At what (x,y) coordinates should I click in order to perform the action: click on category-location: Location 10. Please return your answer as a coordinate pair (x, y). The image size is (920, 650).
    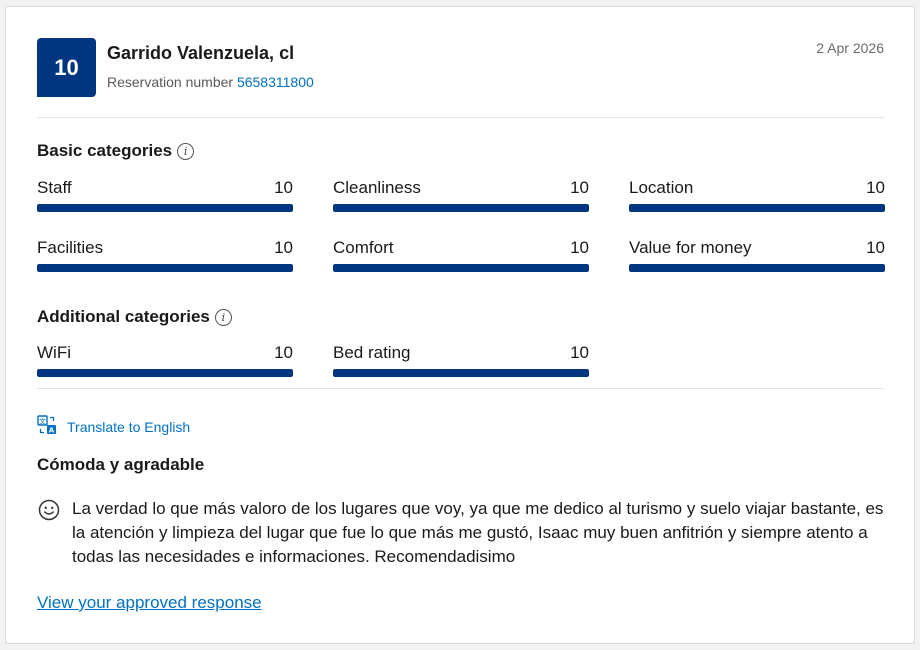
    Looking at the image, I should click on (757, 195).